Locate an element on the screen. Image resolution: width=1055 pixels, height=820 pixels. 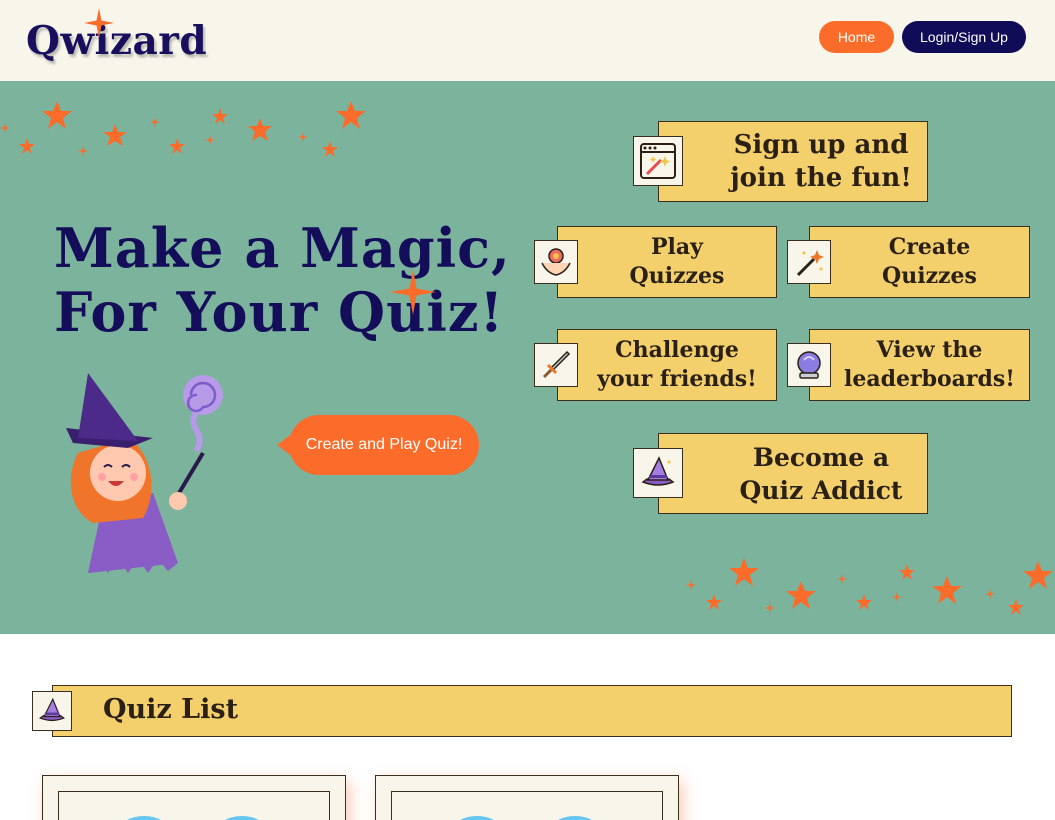
leaderboards-line-2: leaderboards! is located at coordinates (929, 379).